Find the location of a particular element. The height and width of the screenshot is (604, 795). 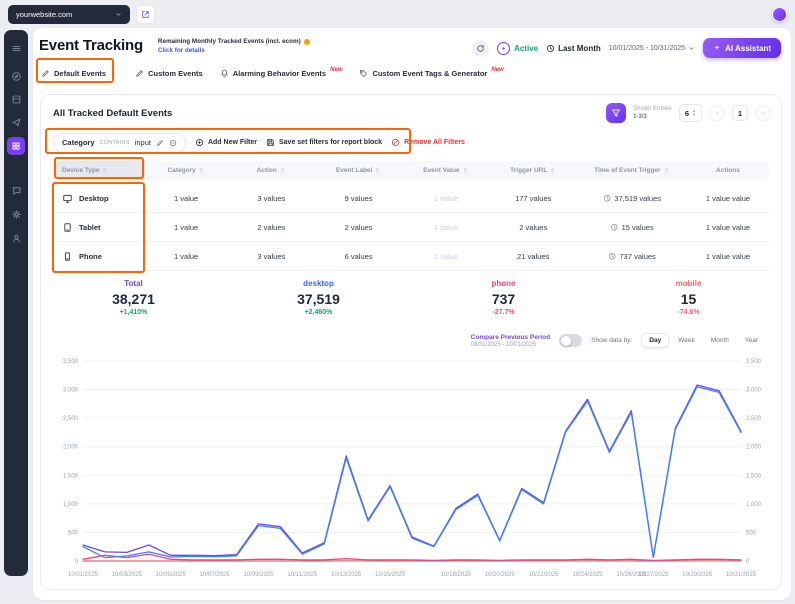

tab-default-events: Default Events is located at coordinates (79, 73).